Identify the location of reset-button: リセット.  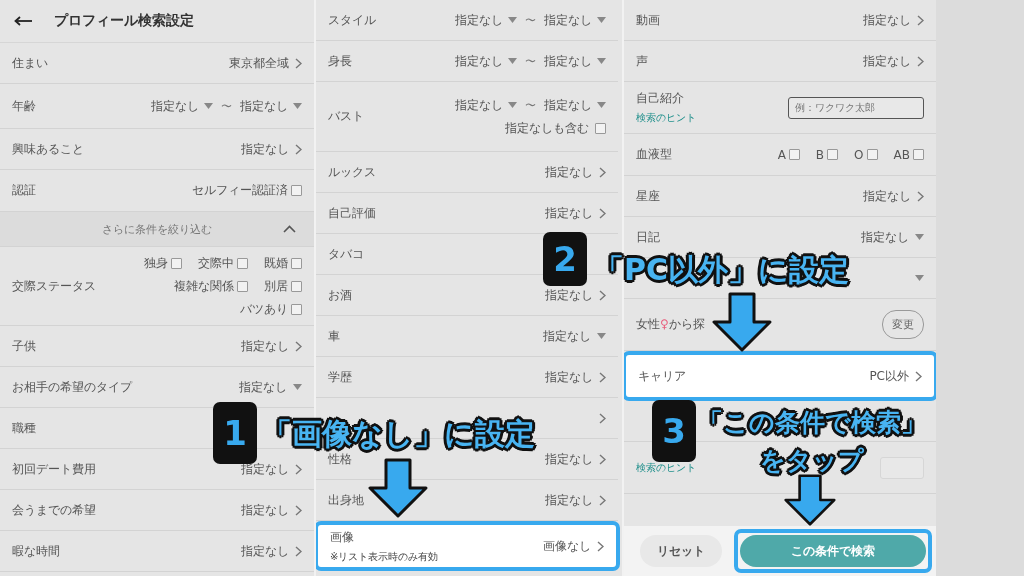
(681, 551).